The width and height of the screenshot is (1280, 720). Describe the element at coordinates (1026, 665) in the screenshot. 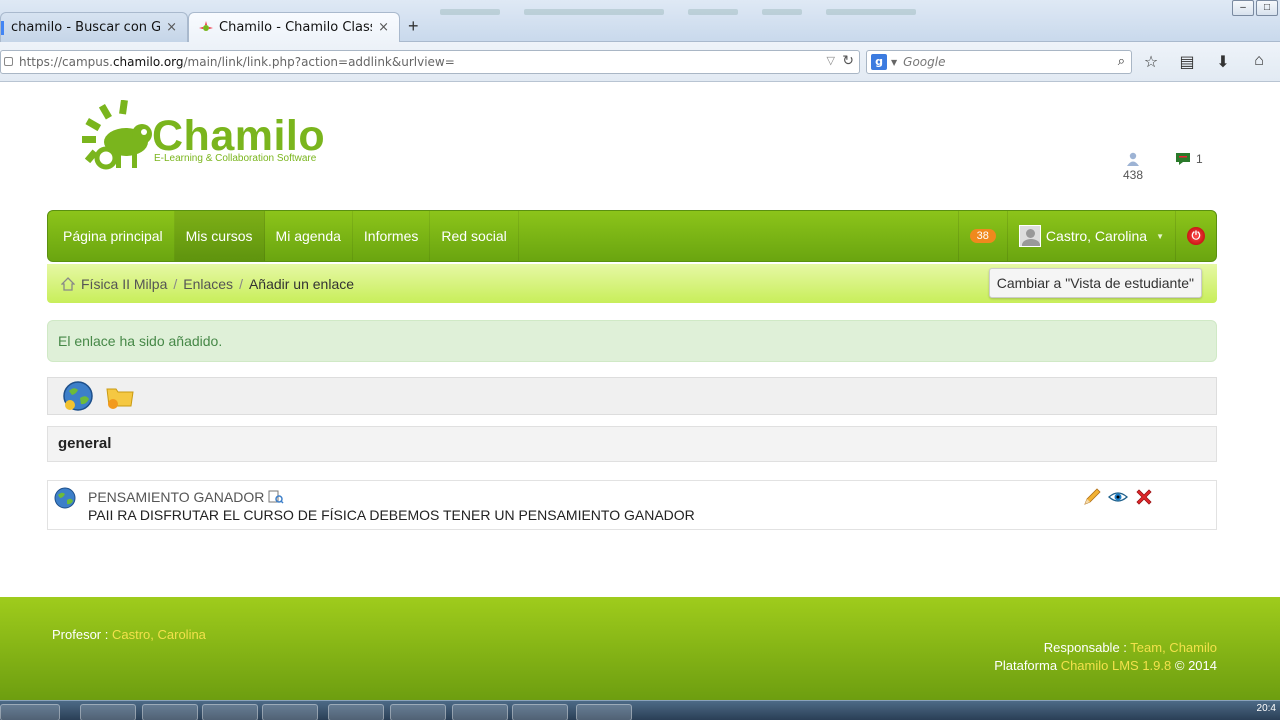

I see `platform-label: Plataforma` at that location.